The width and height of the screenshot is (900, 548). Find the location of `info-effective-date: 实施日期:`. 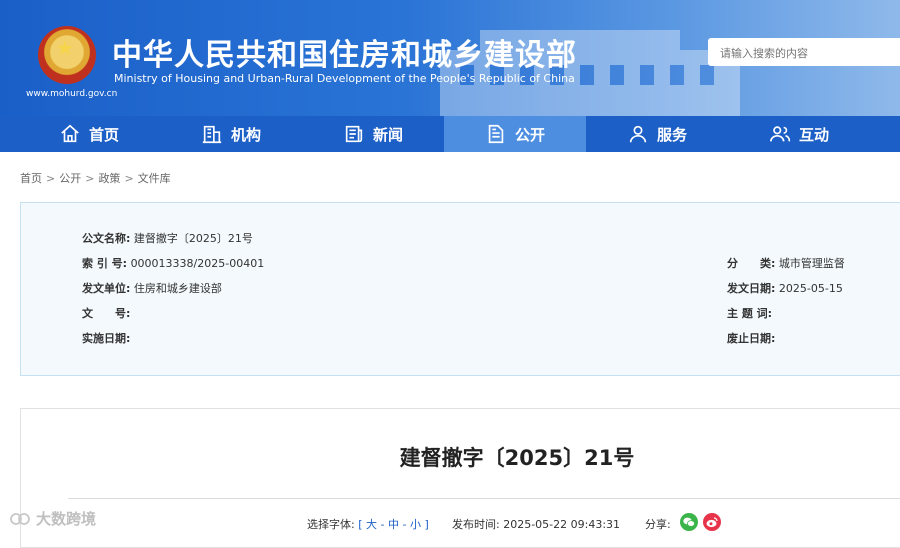

info-effective-date: 实施日期: is located at coordinates (106, 338).